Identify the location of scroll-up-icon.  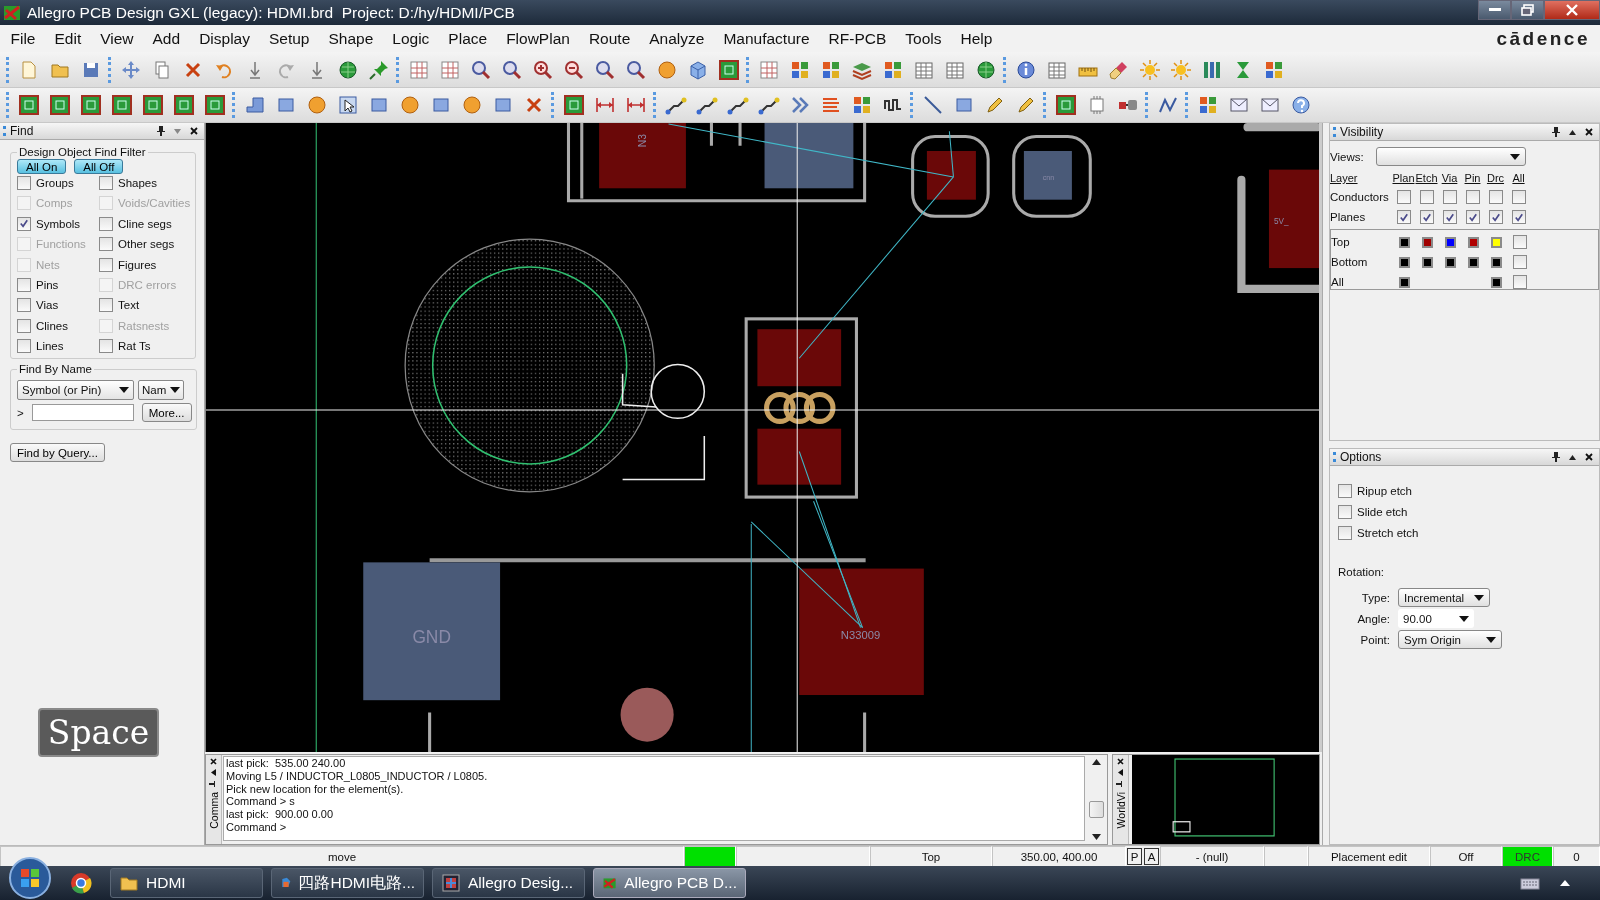
(1096, 762).